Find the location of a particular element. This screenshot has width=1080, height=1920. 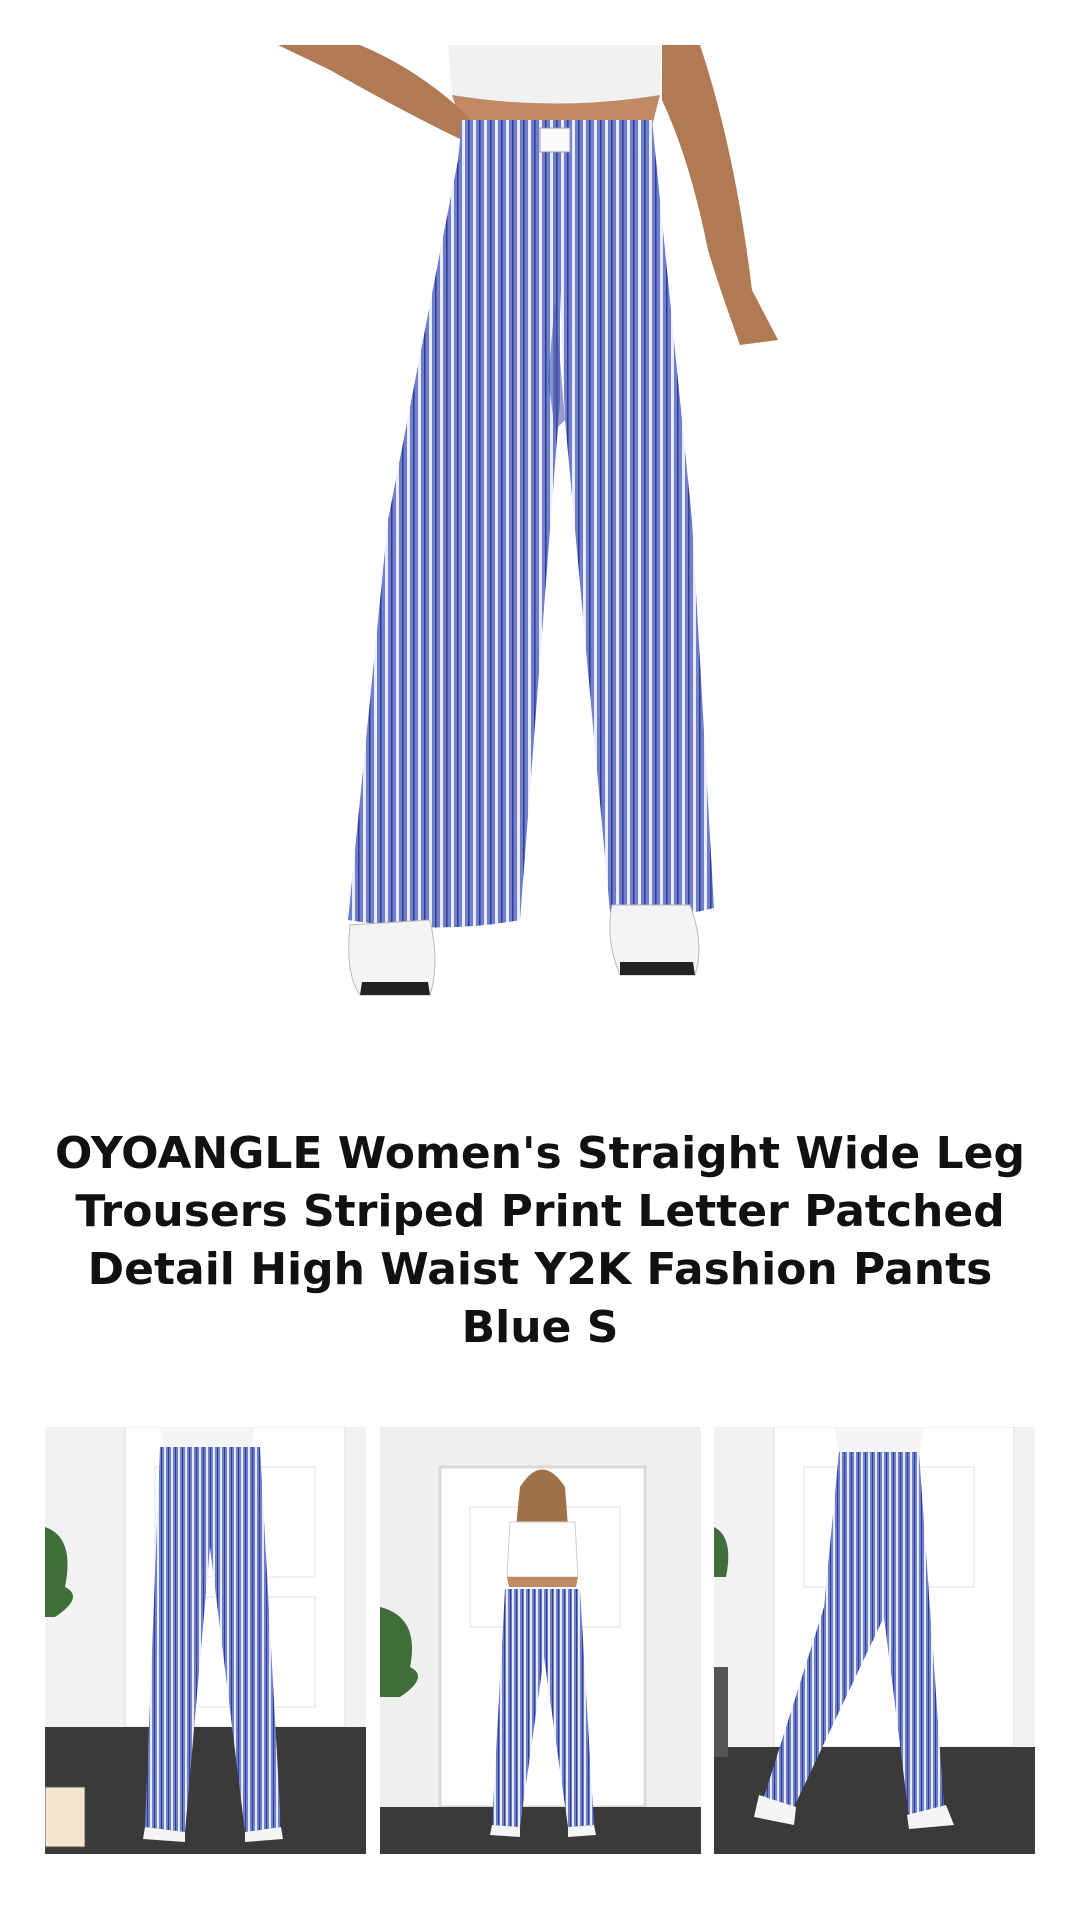

pants-side-photo is located at coordinates (874, 1640).